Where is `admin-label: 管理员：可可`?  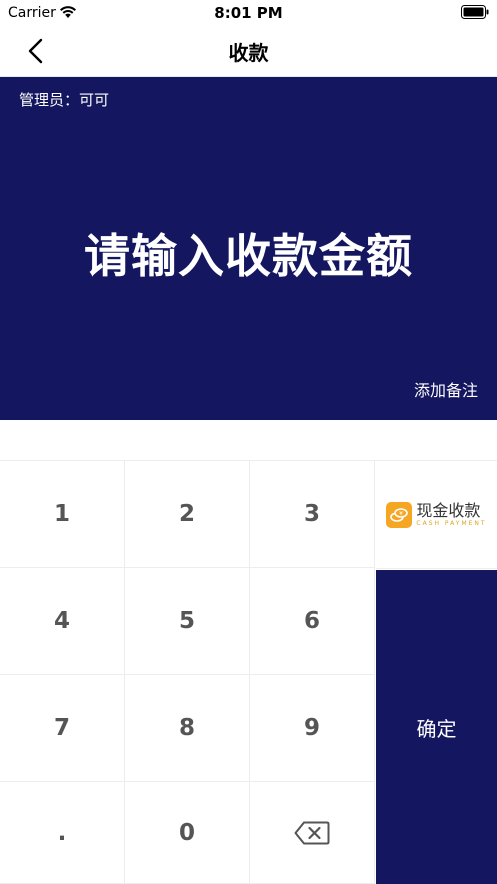 admin-label: 管理员：可可 is located at coordinates (64, 100).